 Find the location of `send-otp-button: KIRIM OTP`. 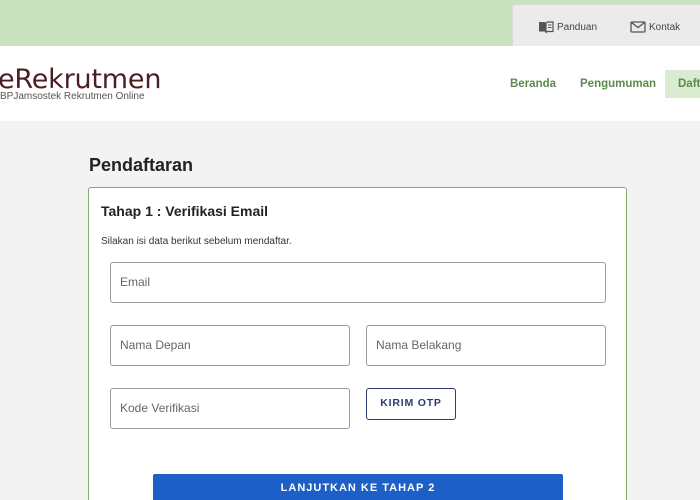

send-otp-button: KIRIM OTP is located at coordinates (411, 404).